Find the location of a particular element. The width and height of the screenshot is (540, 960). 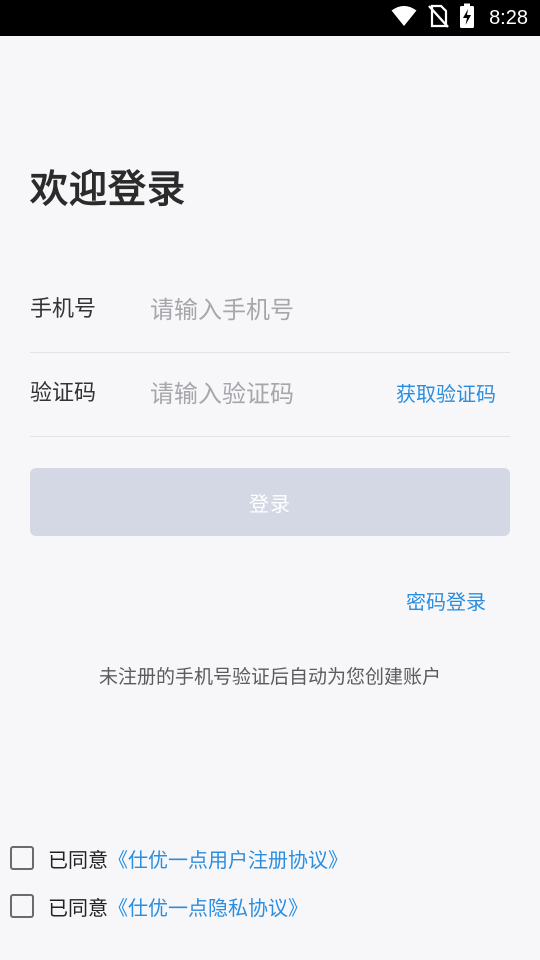

code-label: 验证码 is located at coordinates (63, 393).